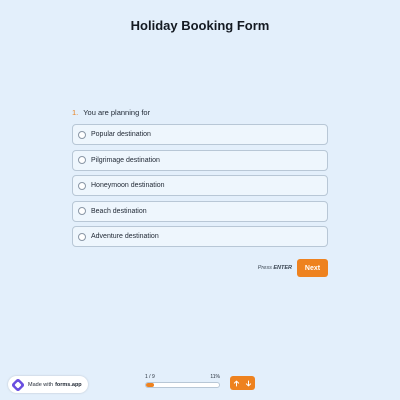 The width and height of the screenshot is (400, 400). I want to click on form-title: Holiday Booking Form, so click(200, 25).